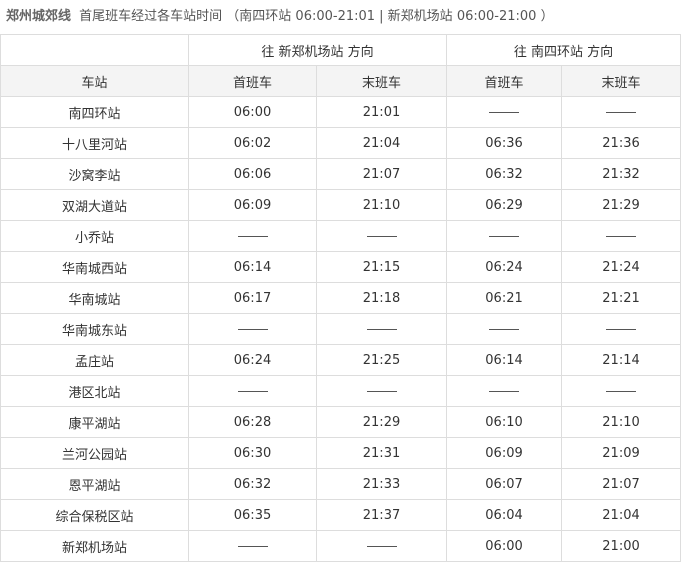 This screenshot has width=681, height=566. What do you see at coordinates (94, 422) in the screenshot?
I see `station-cell: 康平湖站` at bounding box center [94, 422].